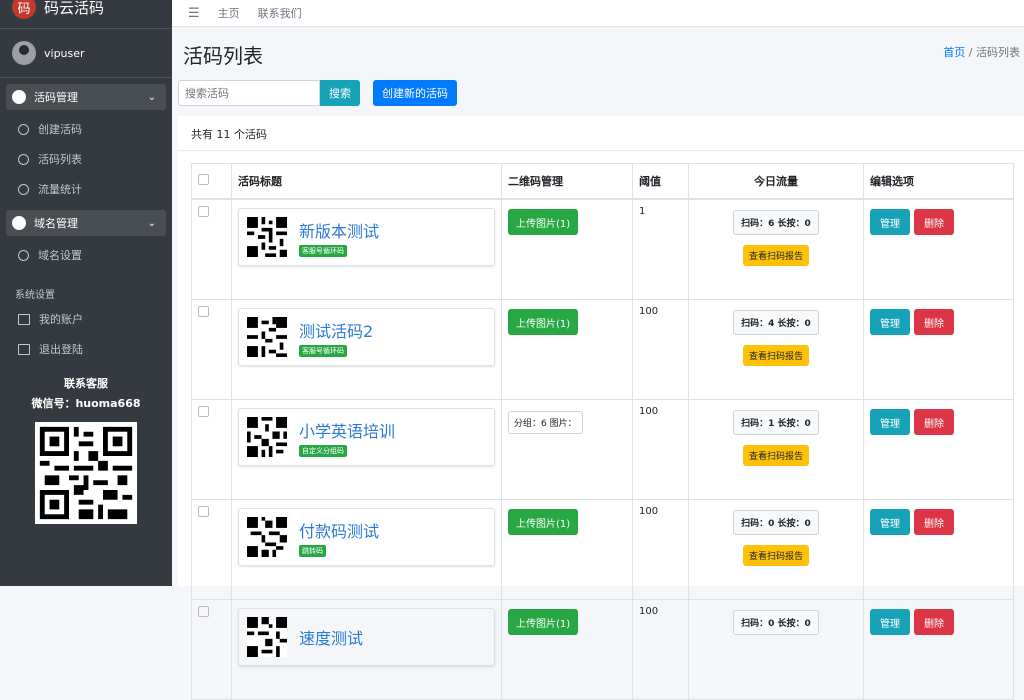  What do you see at coordinates (86, 189) in the screenshot?
I see `sidebar-item-stats: 流量统计` at bounding box center [86, 189].